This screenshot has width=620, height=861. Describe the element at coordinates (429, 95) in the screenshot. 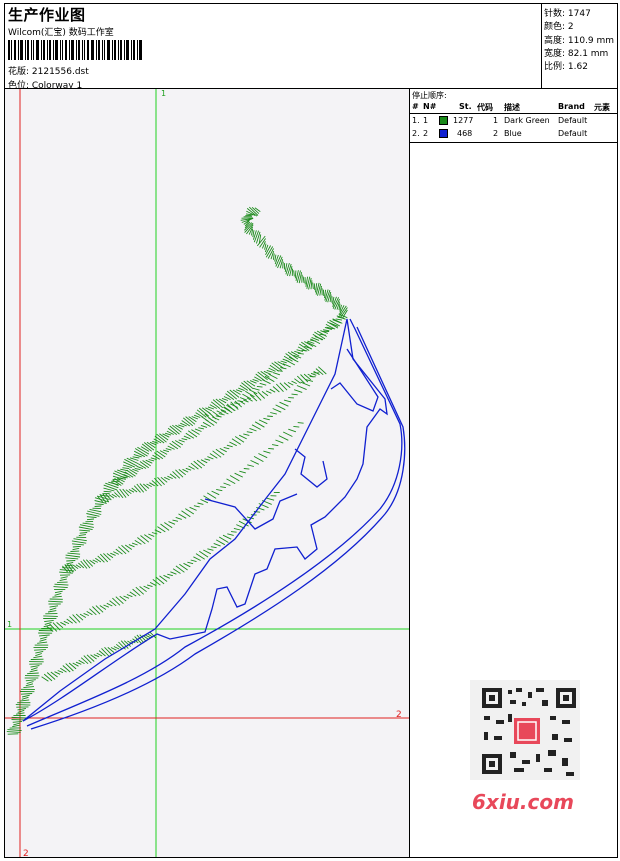

I see `sequence-title: 停止顺序:` at that location.